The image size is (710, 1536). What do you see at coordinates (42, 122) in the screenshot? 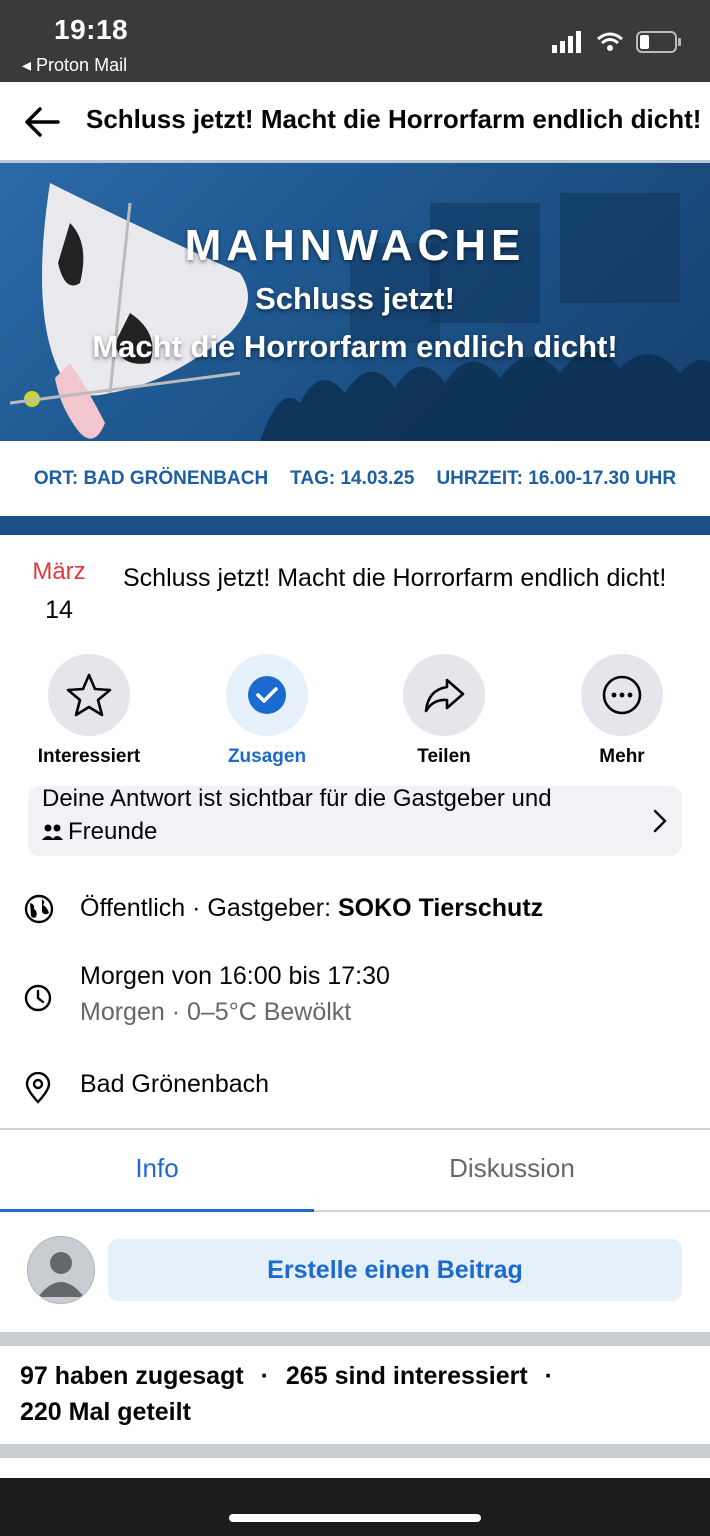
I see `back-arrow-icon` at bounding box center [42, 122].